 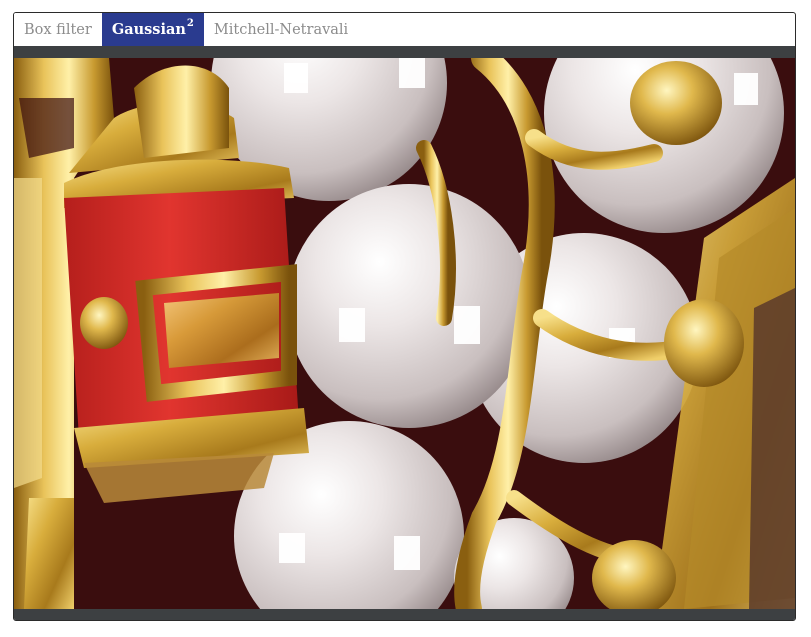 What do you see at coordinates (704, 343) in the screenshot?
I see `gold-knob-middle` at bounding box center [704, 343].